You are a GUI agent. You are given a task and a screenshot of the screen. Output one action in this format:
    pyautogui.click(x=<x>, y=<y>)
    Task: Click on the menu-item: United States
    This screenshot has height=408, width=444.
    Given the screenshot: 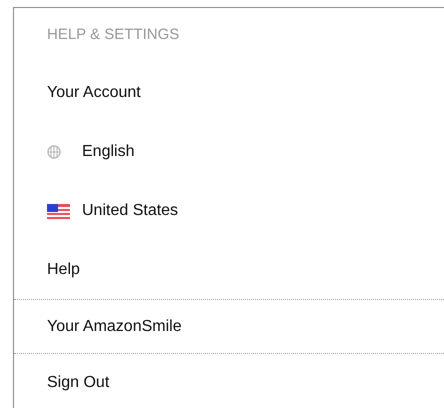 What is the action you would take?
    pyautogui.click(x=130, y=211)
    